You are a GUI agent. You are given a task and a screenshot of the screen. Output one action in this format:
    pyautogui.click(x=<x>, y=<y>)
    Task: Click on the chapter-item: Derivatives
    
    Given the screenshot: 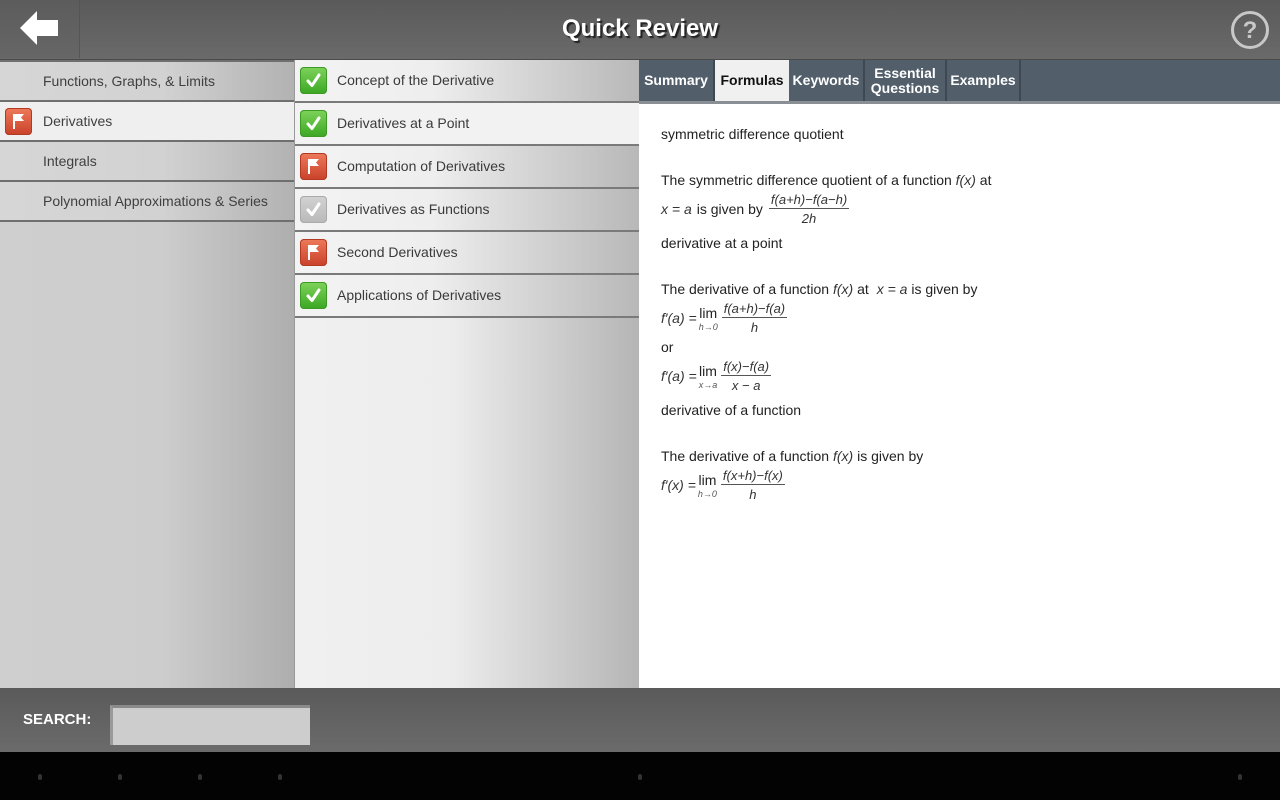 What is the action you would take?
    pyautogui.click(x=147, y=122)
    